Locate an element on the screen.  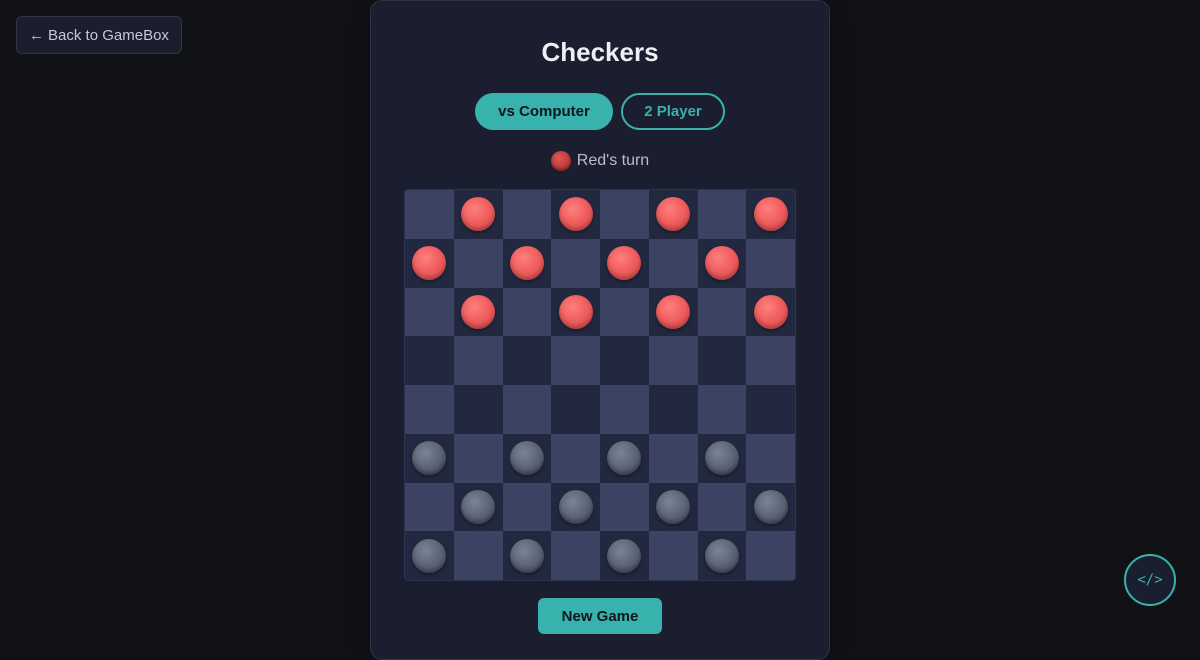
mode-two-player-button: 2 Player is located at coordinates (673, 111).